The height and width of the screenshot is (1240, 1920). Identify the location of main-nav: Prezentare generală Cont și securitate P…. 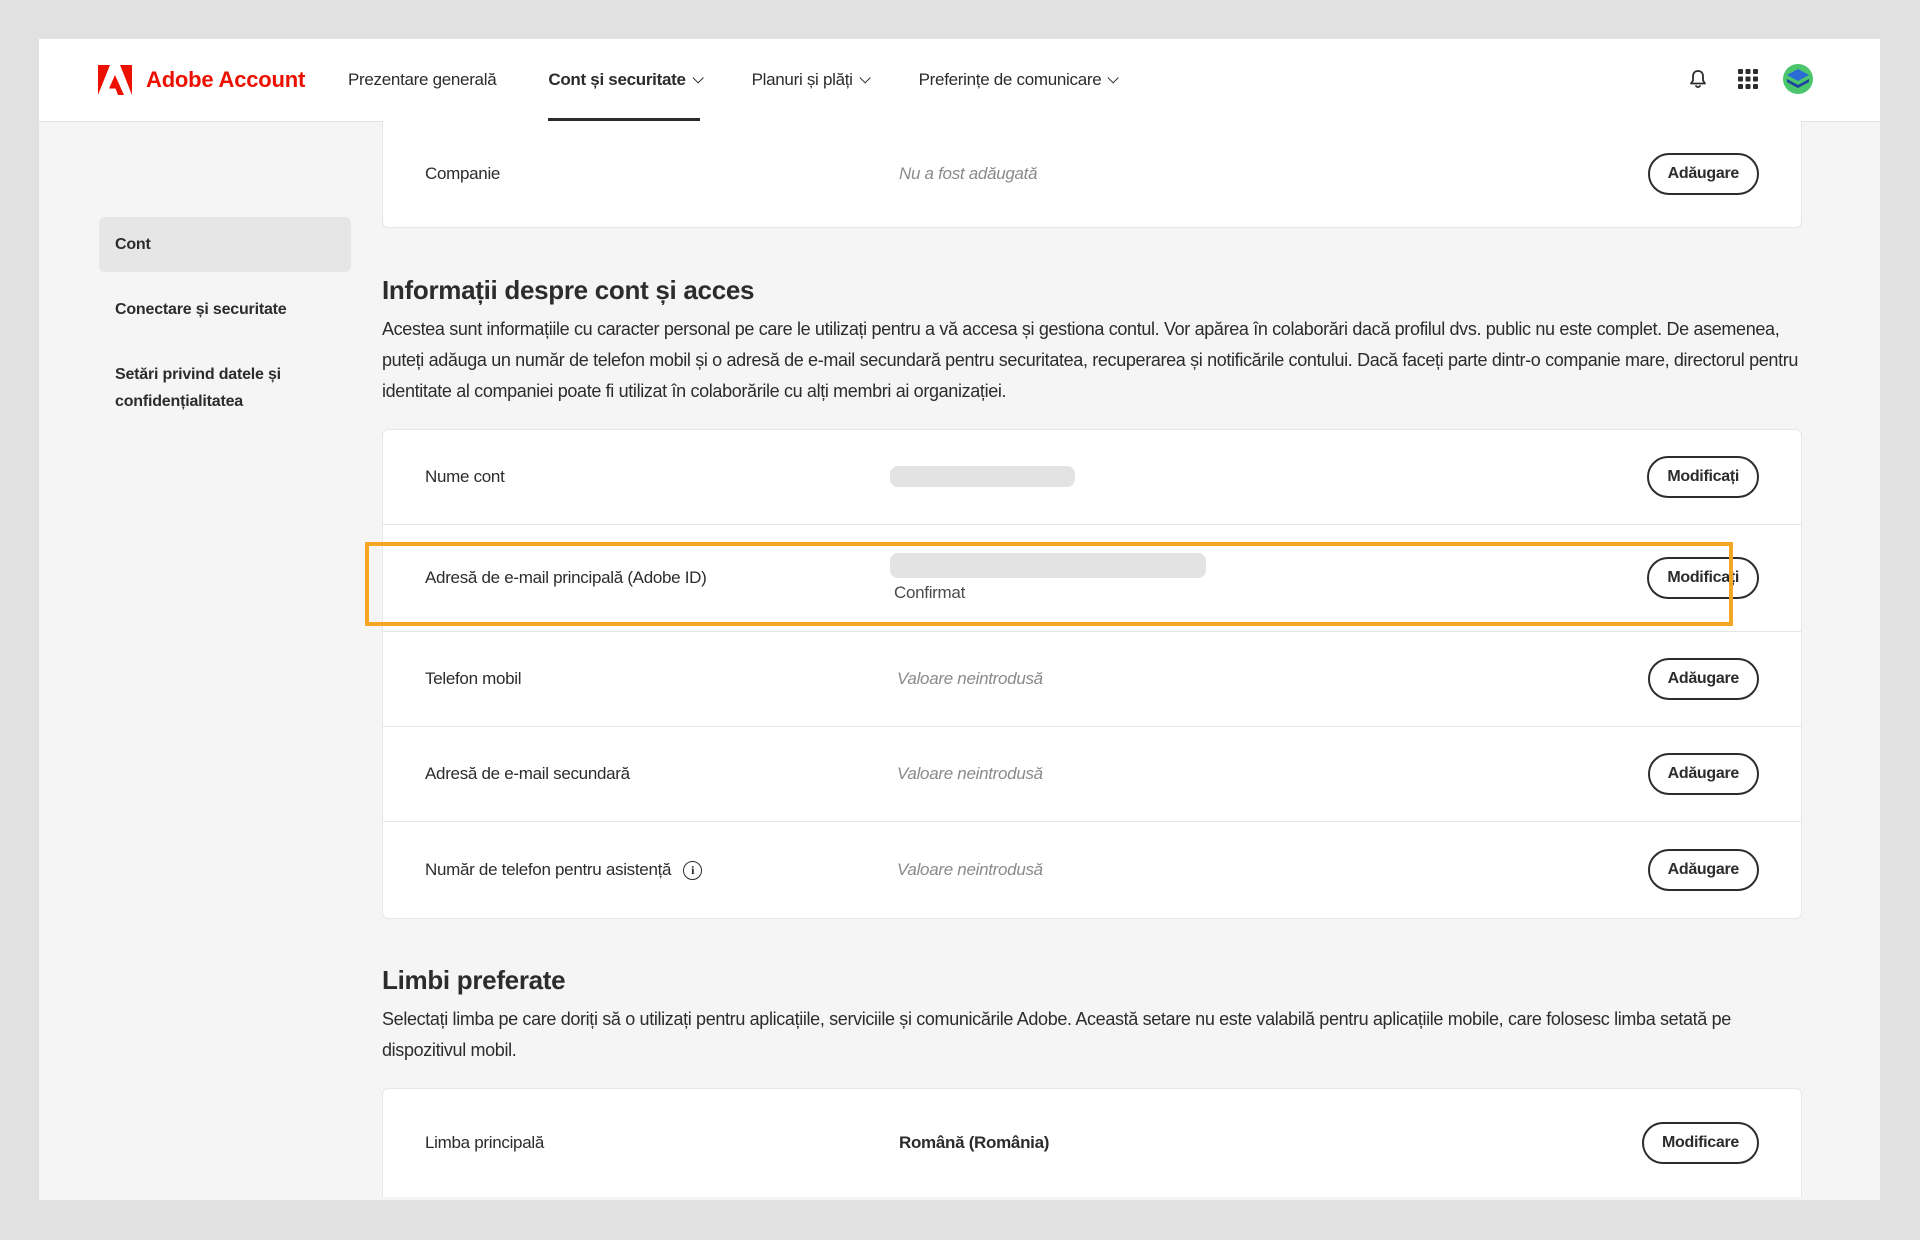
(757, 80).